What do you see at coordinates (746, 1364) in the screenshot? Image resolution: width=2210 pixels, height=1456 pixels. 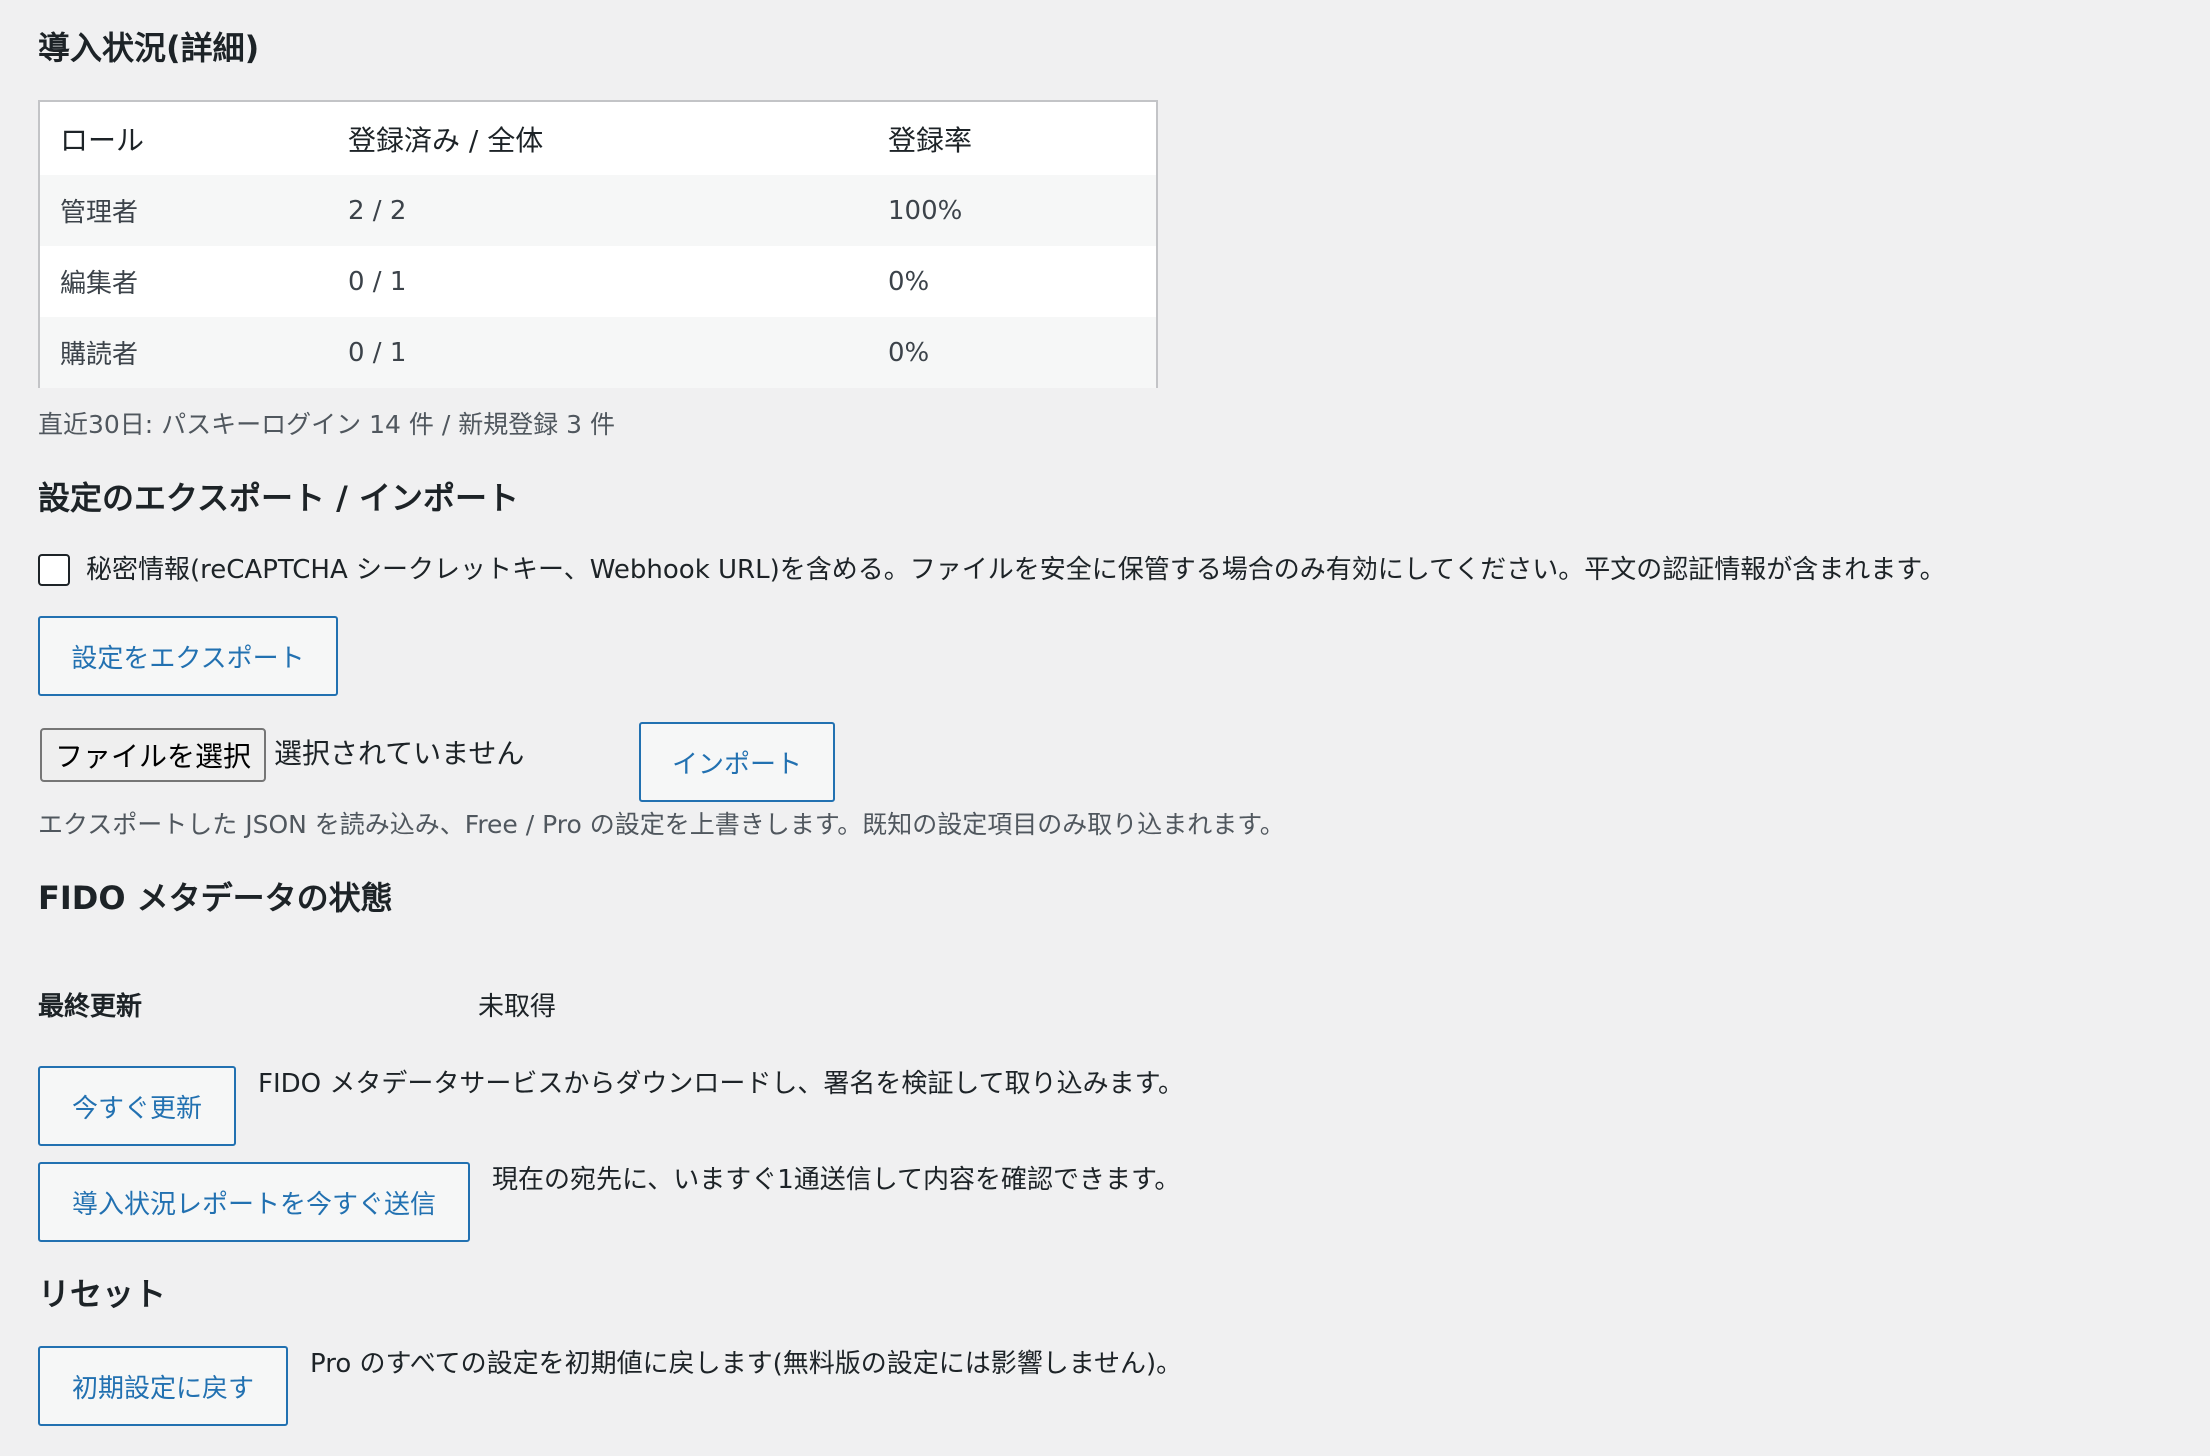 I see `reset-description: Pro のすべての設定を初期値に戻します(無料版の設定には影響しません)。` at bounding box center [746, 1364].